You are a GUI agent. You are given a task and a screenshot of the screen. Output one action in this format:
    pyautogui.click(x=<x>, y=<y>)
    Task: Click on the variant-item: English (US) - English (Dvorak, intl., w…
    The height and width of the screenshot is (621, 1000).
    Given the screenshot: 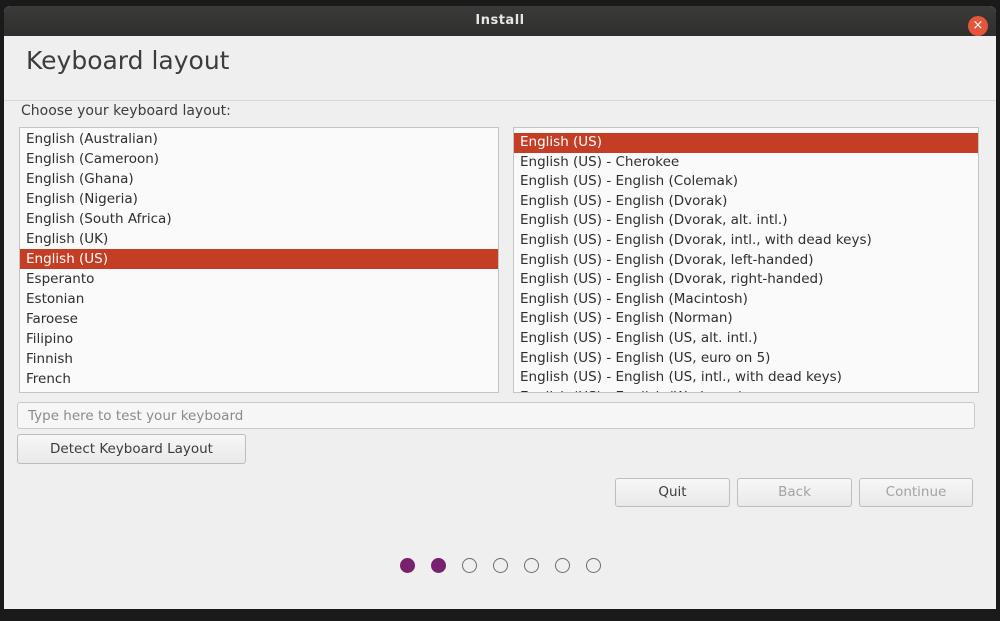 What is the action you would take?
    pyautogui.click(x=746, y=241)
    